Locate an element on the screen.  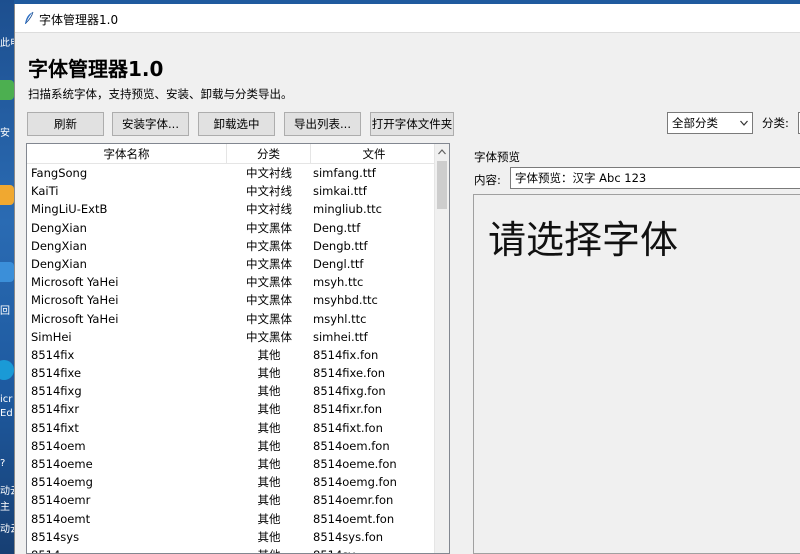
font-file-cell: 8514fixg.fon is located at coordinates (349, 391).